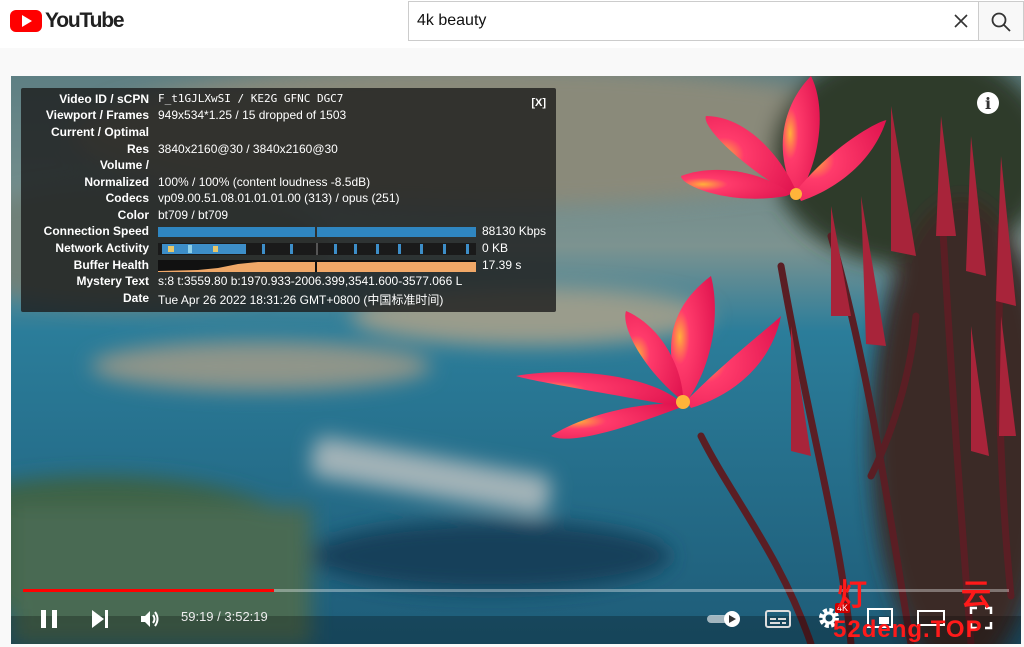  What do you see at coordinates (133, 215) in the screenshot?
I see `stat-label: Color` at bounding box center [133, 215].